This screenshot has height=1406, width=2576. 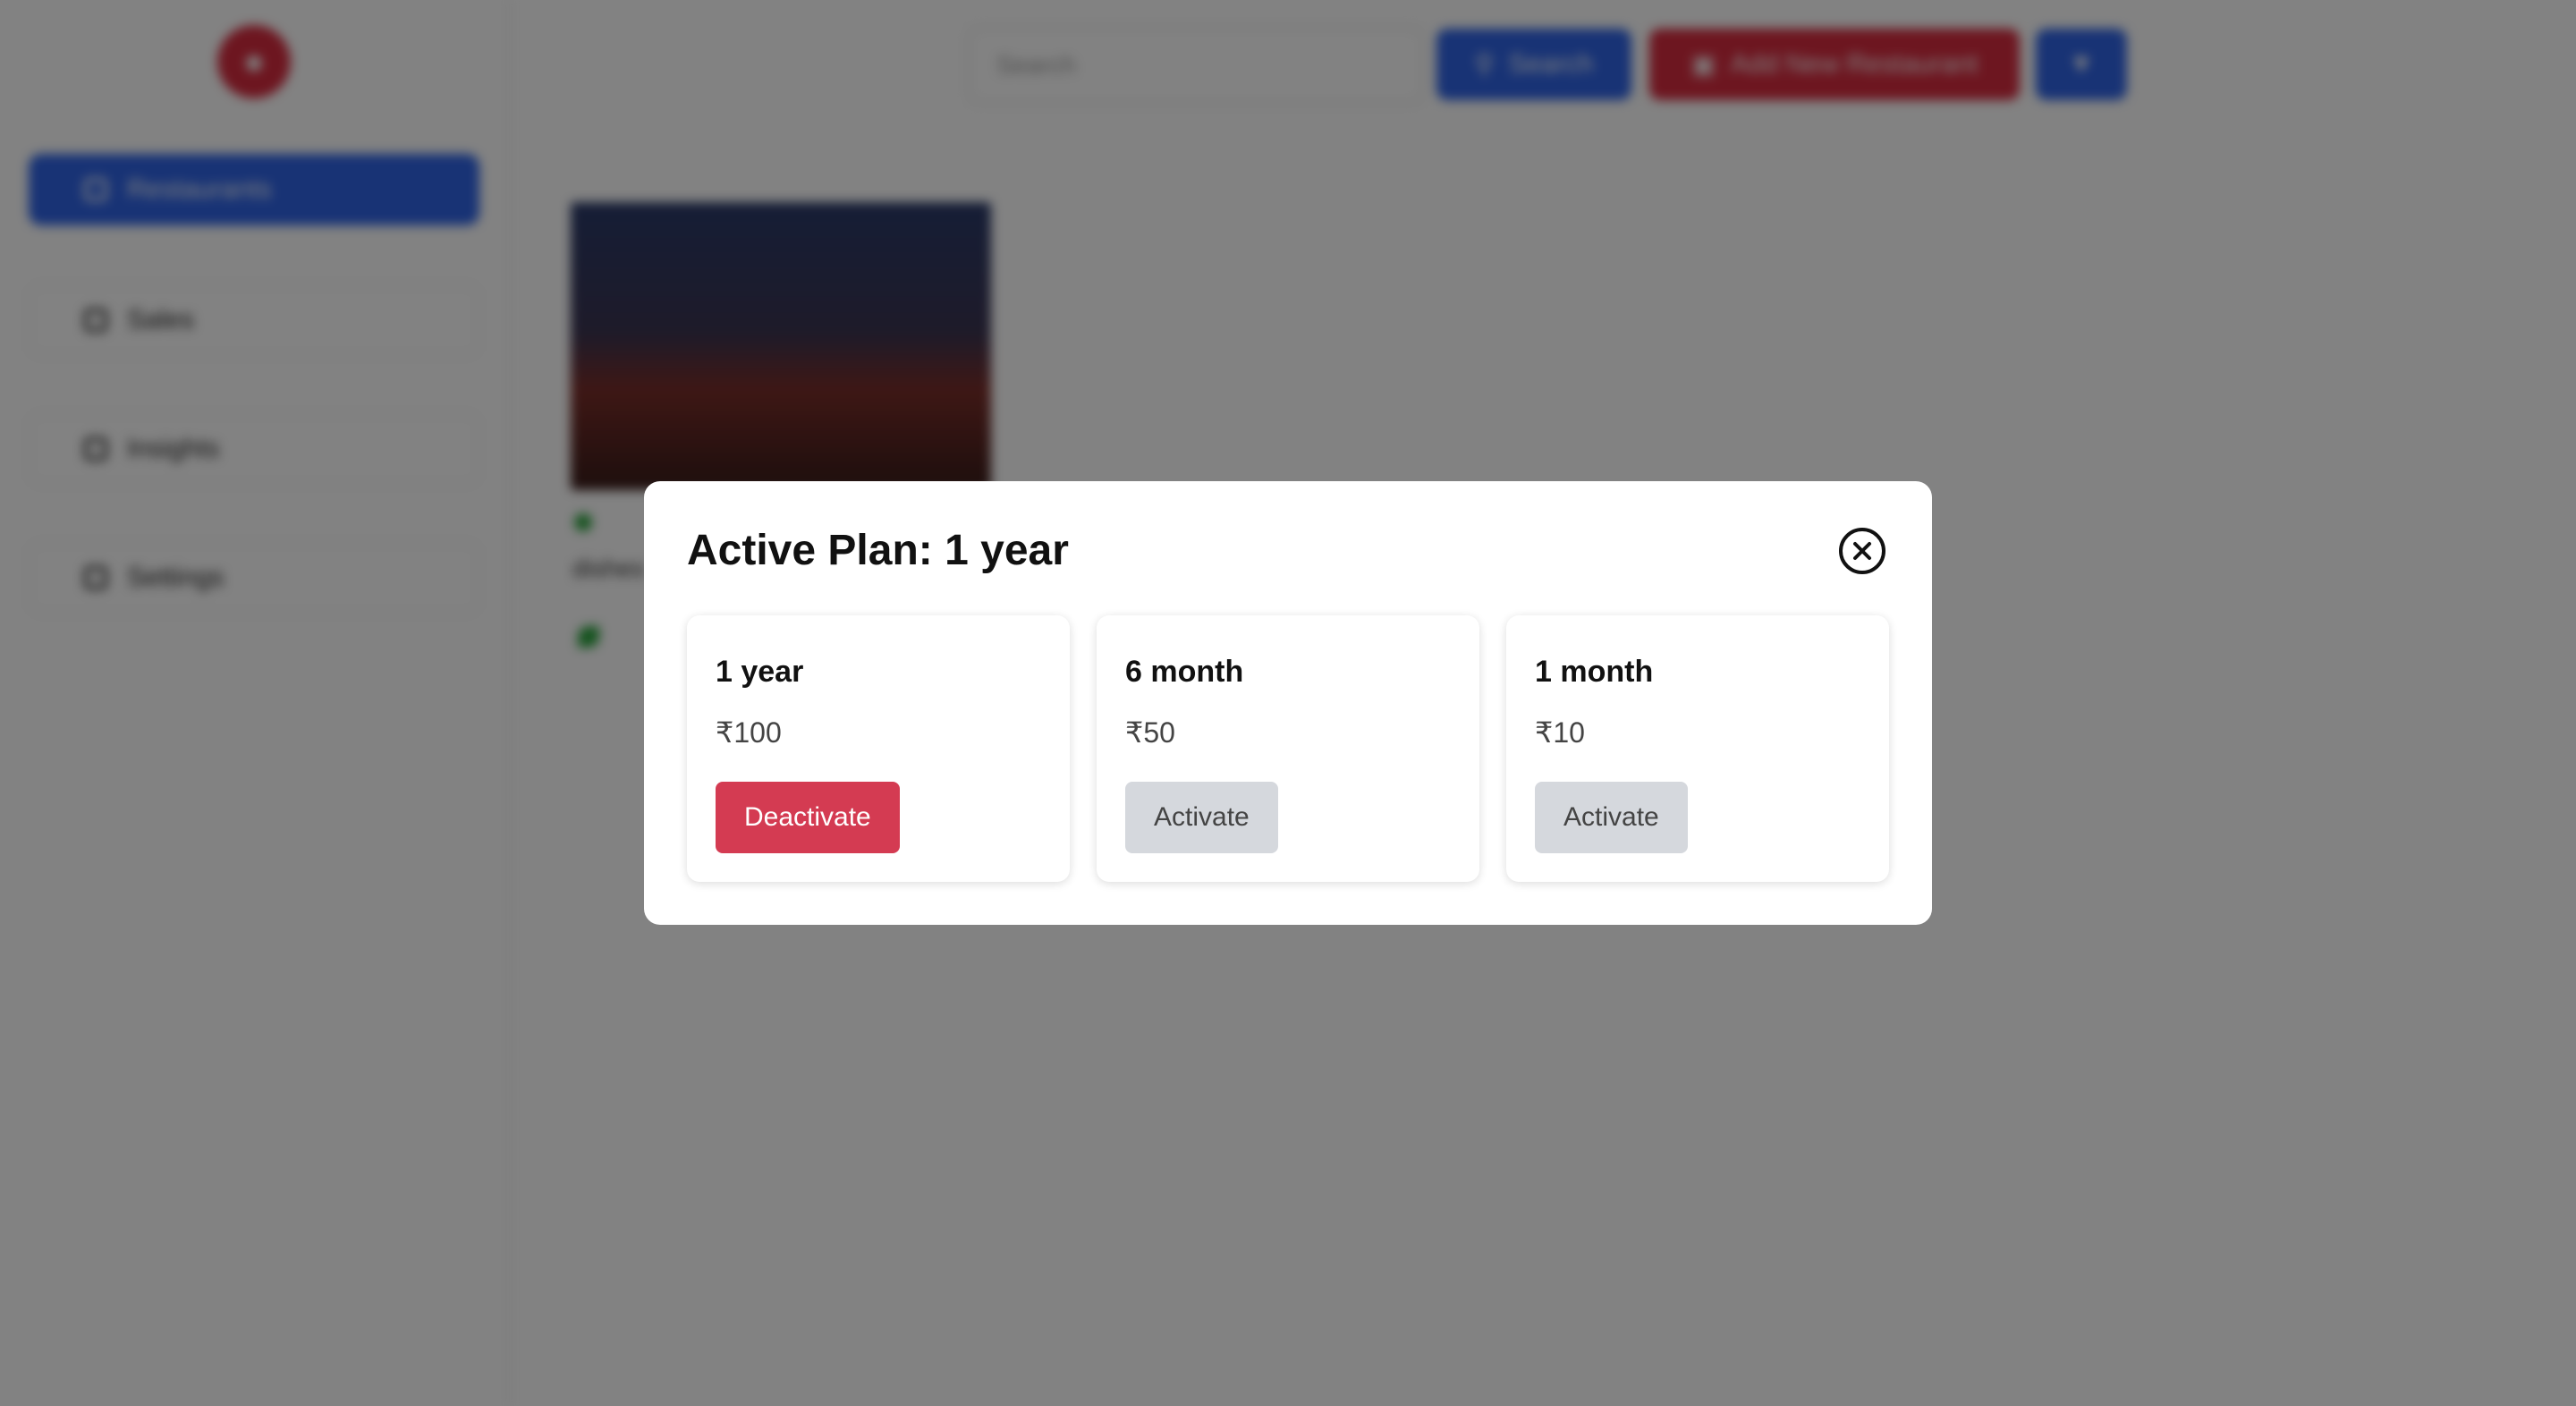 I want to click on plan-price: ₹50, so click(x=1150, y=732).